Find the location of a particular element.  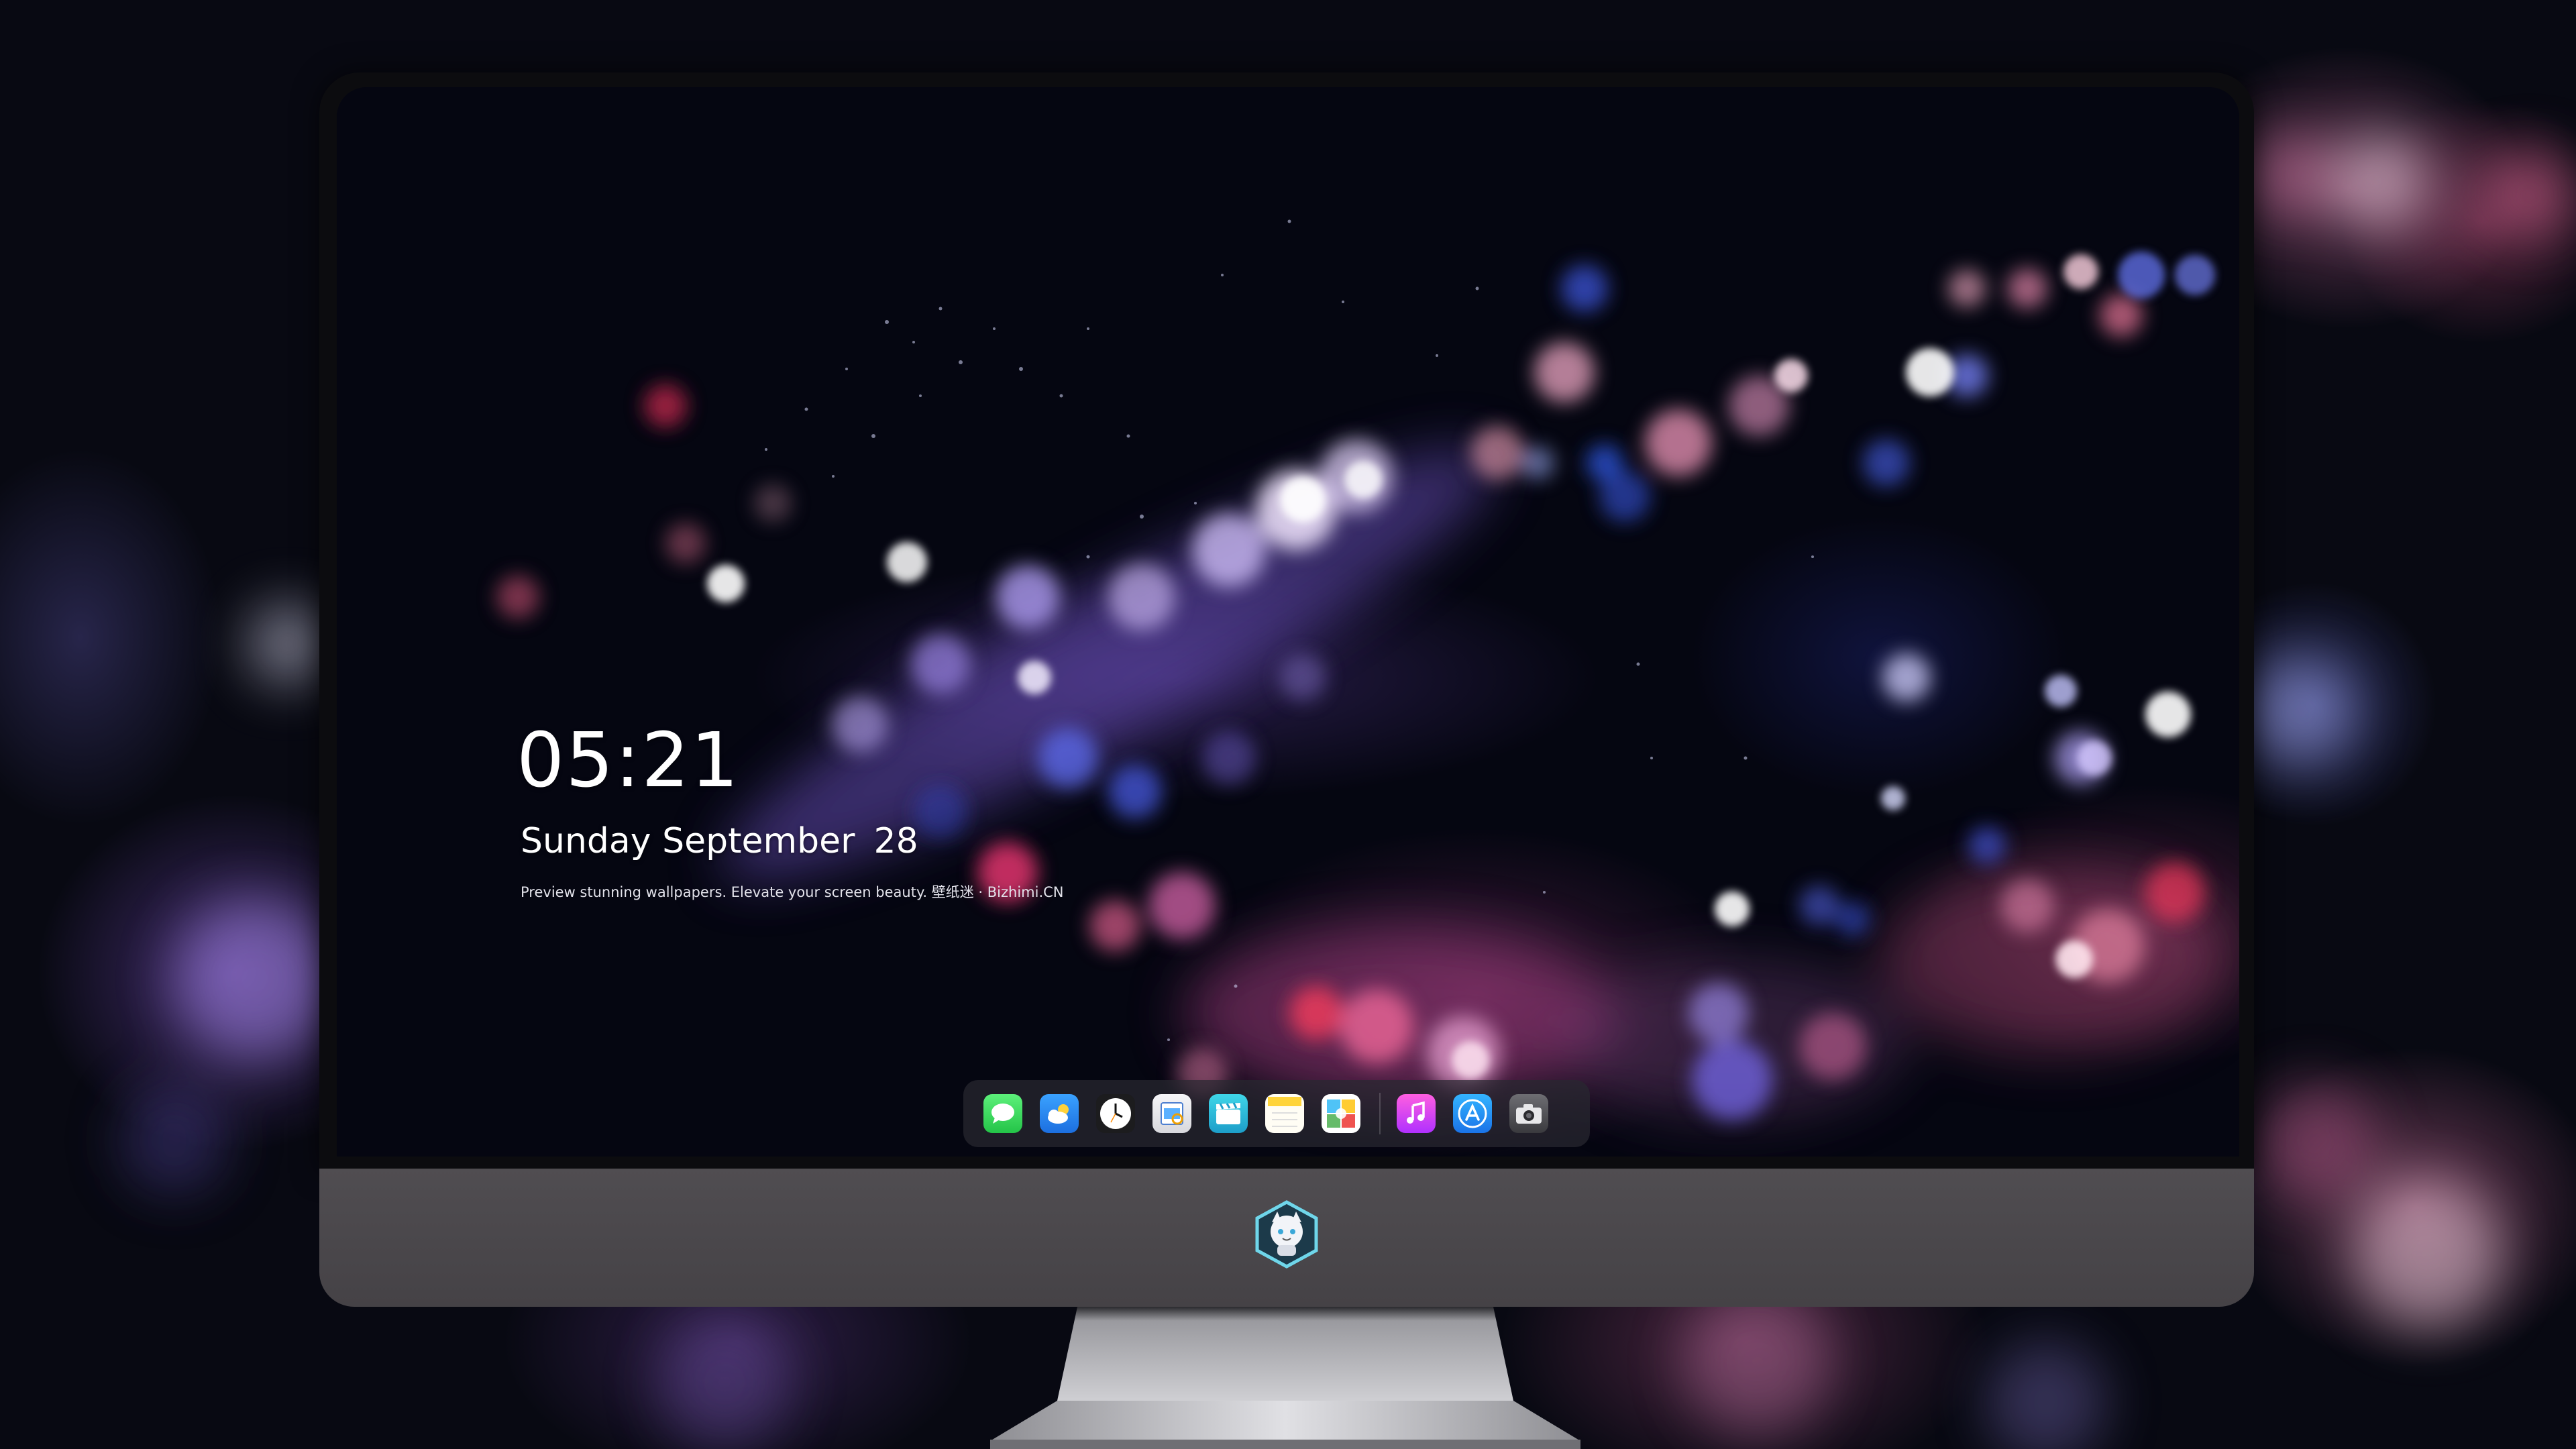

lock-screen-date: Sunday September 28 is located at coordinates (719, 841).